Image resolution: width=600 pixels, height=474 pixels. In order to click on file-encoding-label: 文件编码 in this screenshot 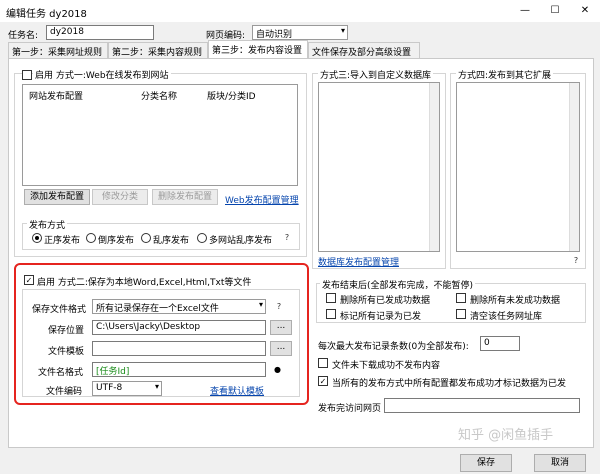, I will do `click(64, 392)`.